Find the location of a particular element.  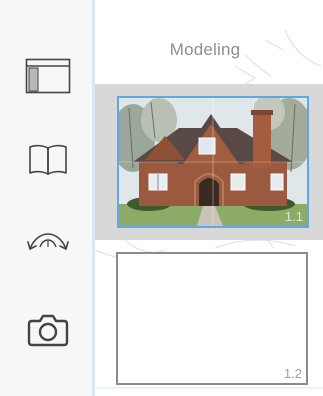

sheet-number-label: 1.2 is located at coordinates (292, 373).